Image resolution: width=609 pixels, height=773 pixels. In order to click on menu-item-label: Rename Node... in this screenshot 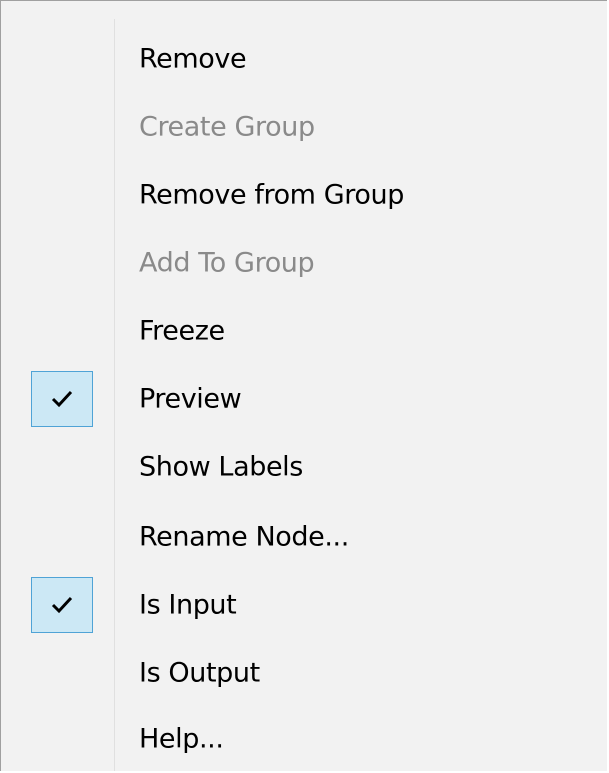, I will do `click(244, 537)`.